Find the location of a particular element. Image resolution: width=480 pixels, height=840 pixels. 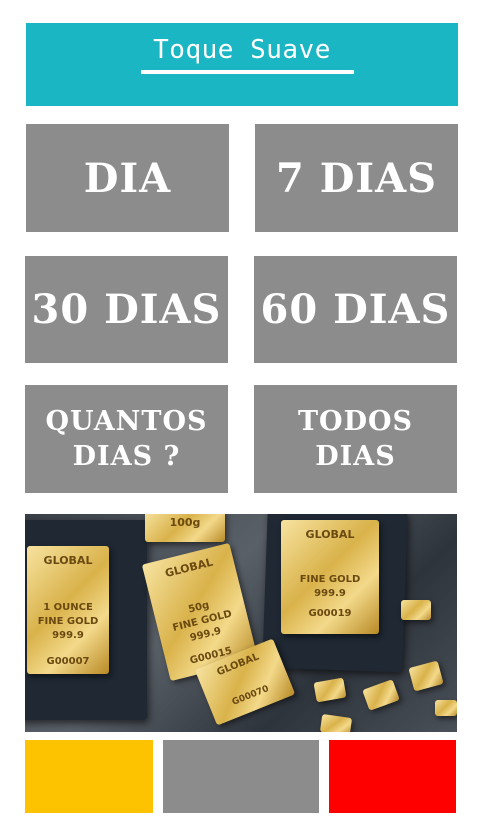

gold-bar-1-line1: 1 OUNCE is located at coordinates (68, 607).